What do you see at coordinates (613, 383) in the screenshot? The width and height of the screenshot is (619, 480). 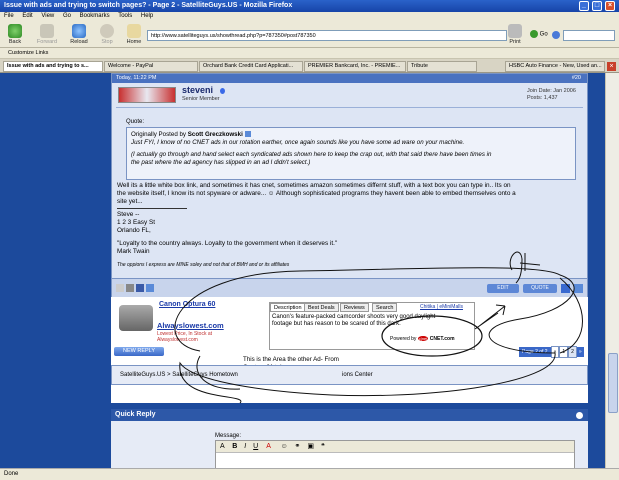 I see `scrollbar-thumb` at bounding box center [613, 383].